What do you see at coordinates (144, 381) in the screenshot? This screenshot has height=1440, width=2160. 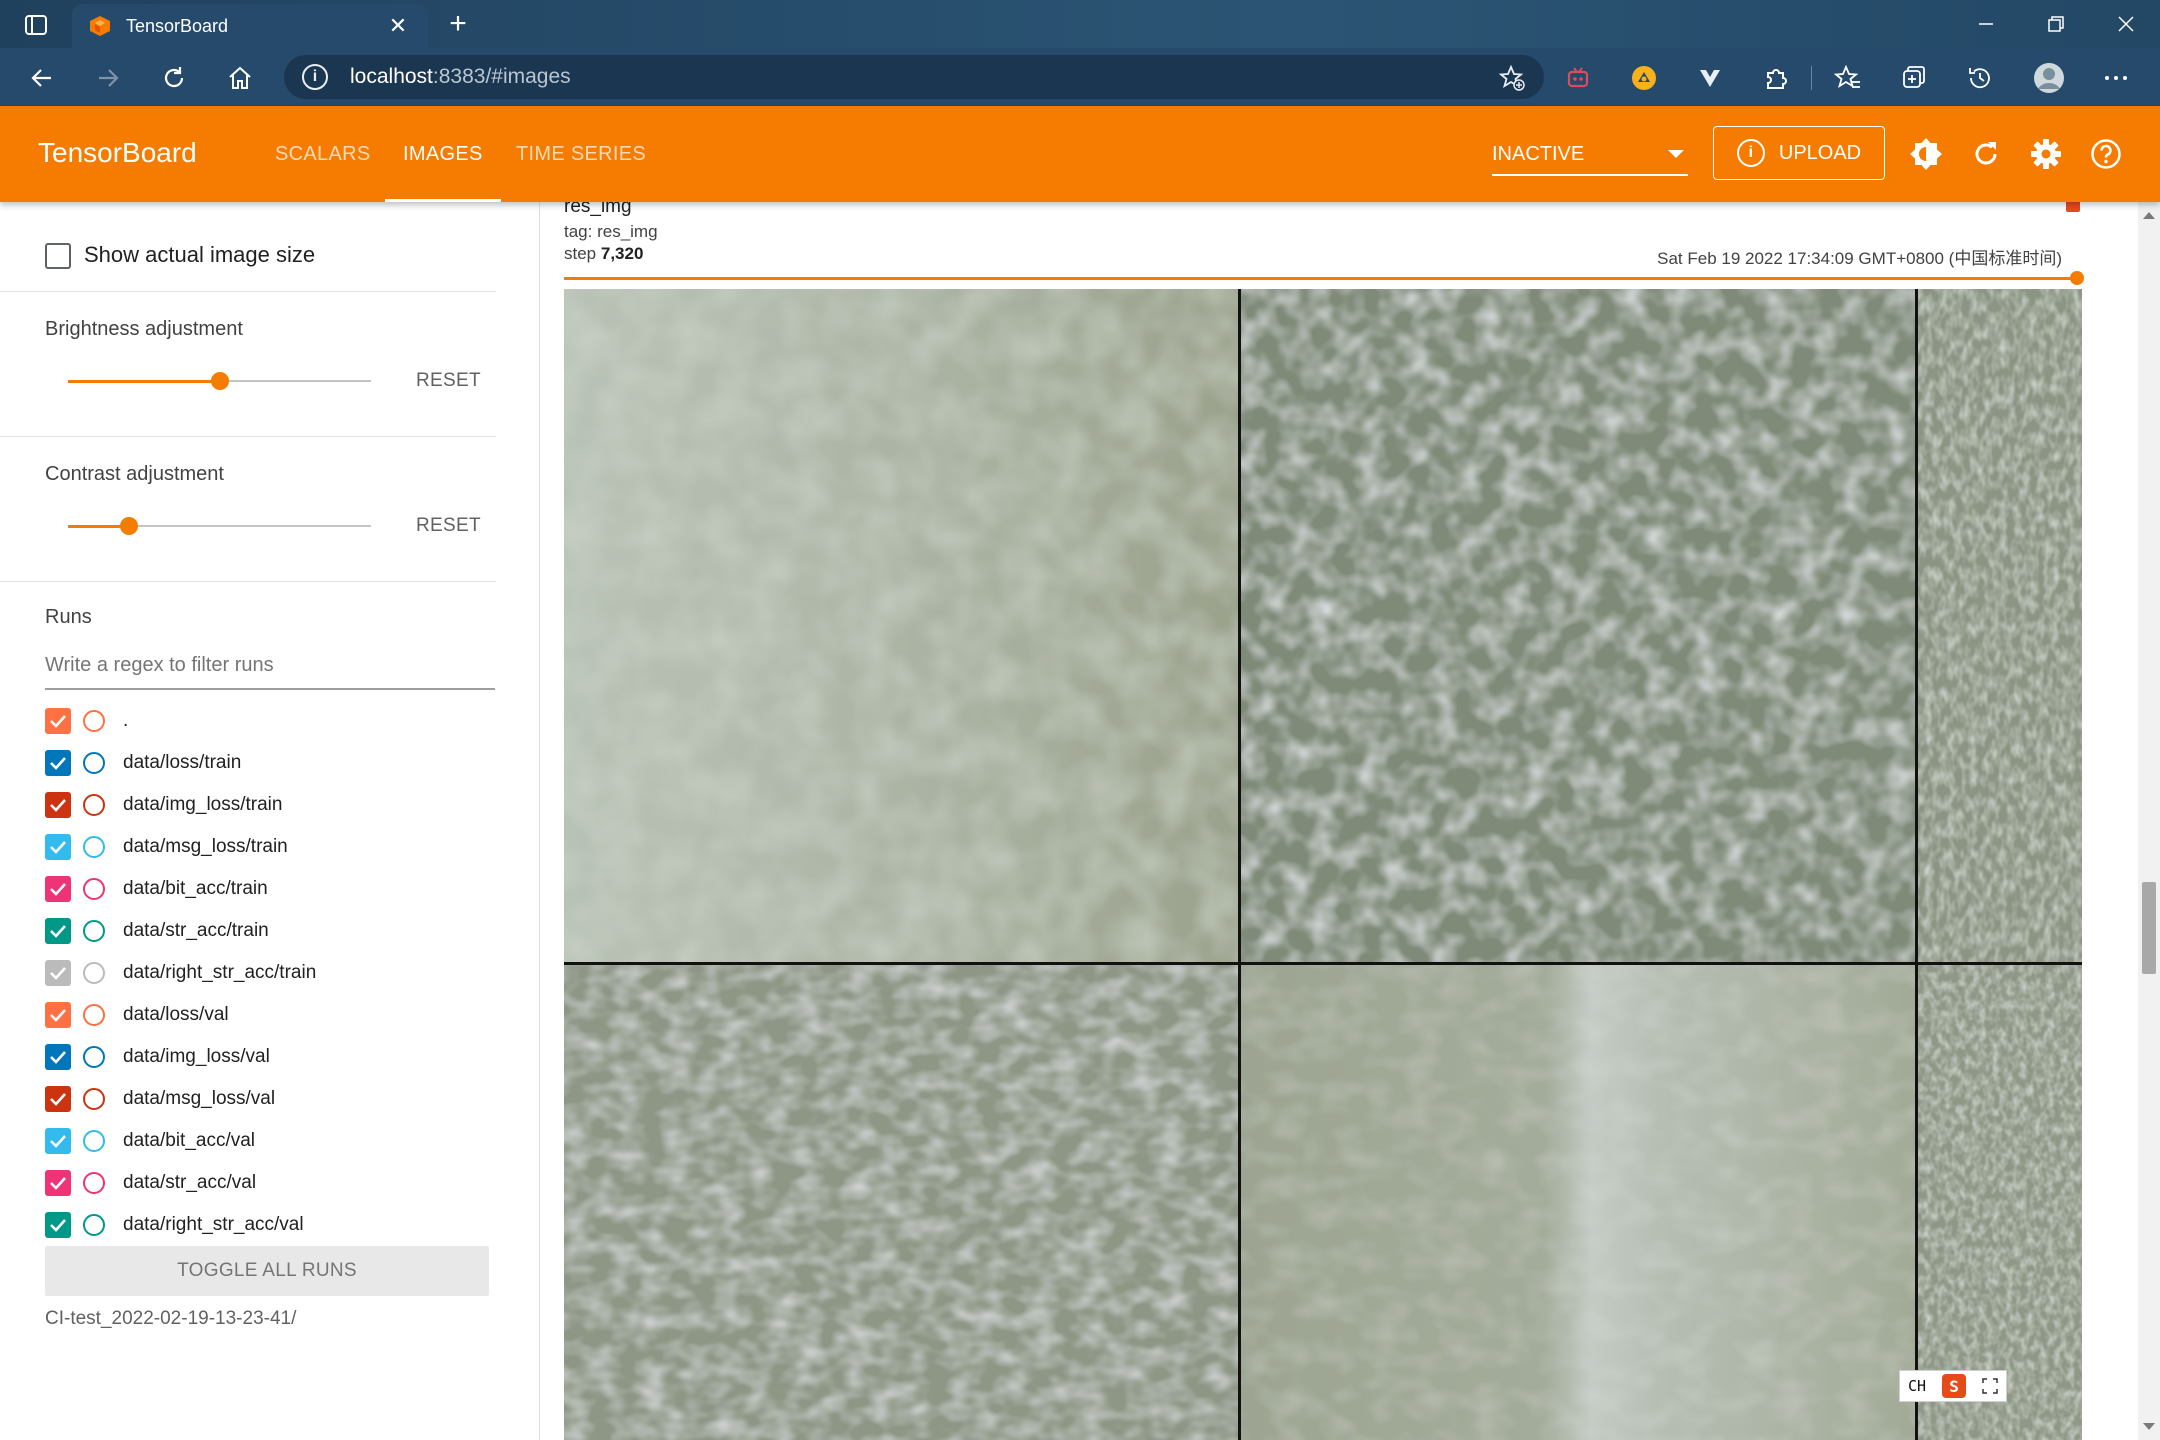 I see `brightness-slider-fill` at bounding box center [144, 381].